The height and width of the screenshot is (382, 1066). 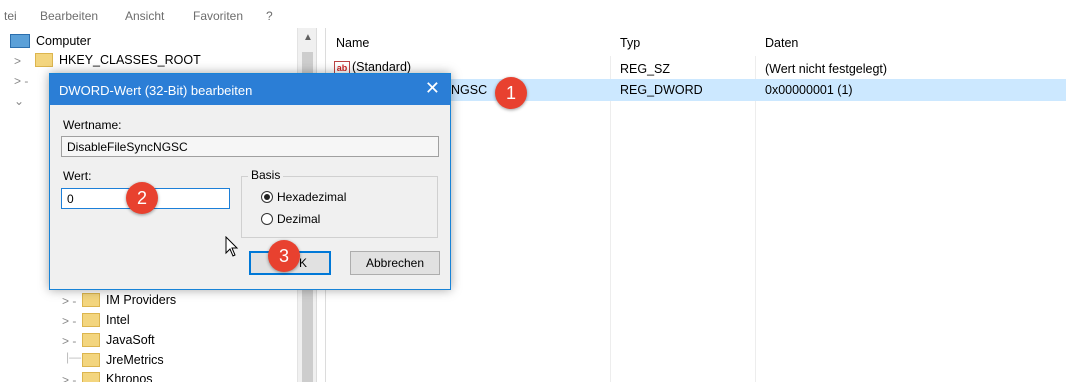 What do you see at coordinates (267, 219) in the screenshot?
I see `radio-unselected-icon` at bounding box center [267, 219].